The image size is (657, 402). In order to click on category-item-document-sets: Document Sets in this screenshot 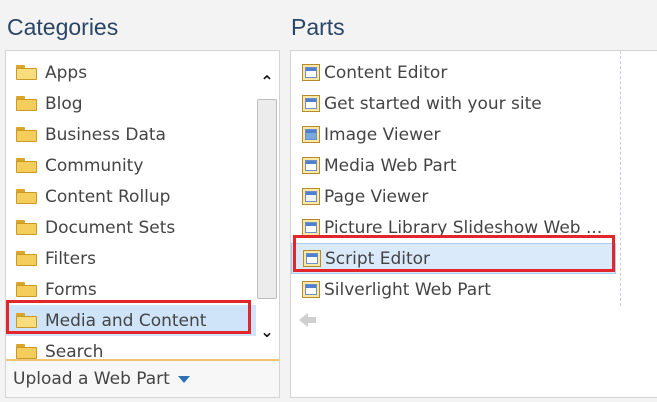, I will do `click(131, 227)`.